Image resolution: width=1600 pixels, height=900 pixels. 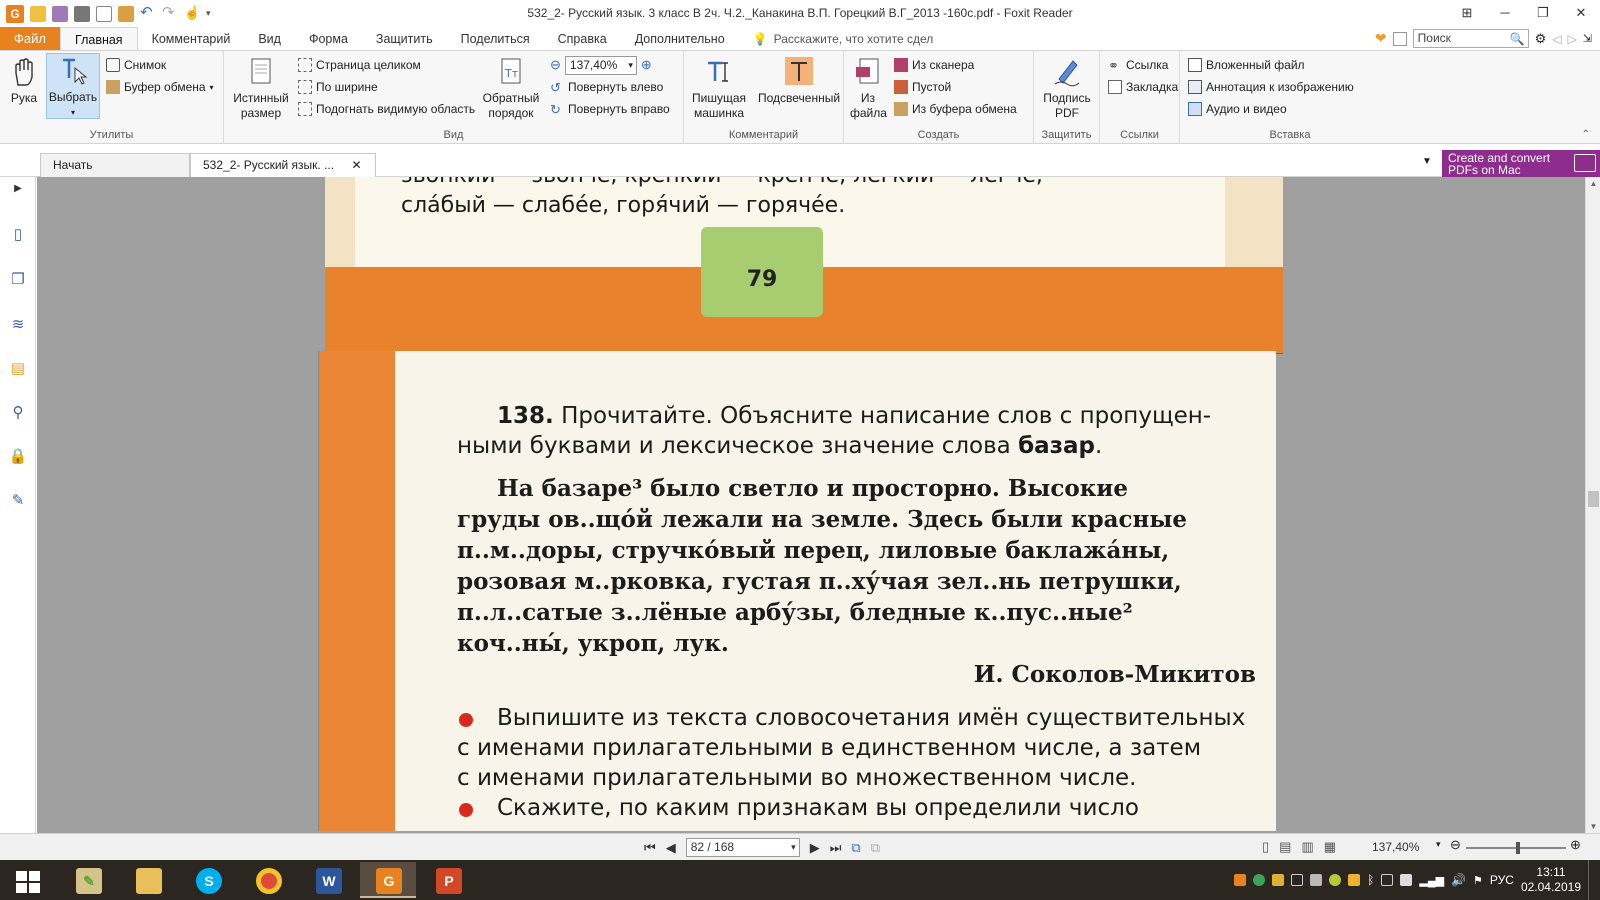 What do you see at coordinates (646, 65) in the screenshot?
I see `zoom-in-icon: ⊕` at bounding box center [646, 65].